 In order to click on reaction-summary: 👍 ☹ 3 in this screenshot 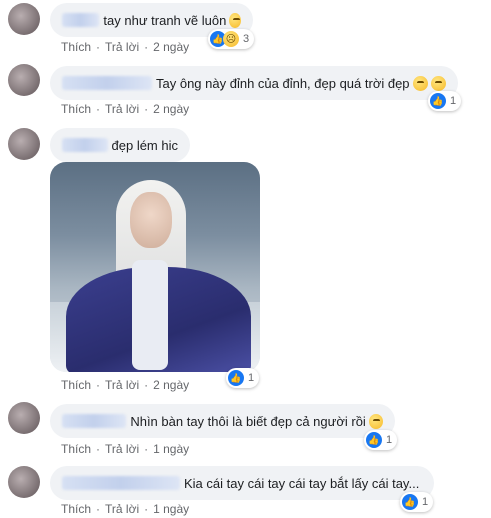, I will do `click(231, 39)`.